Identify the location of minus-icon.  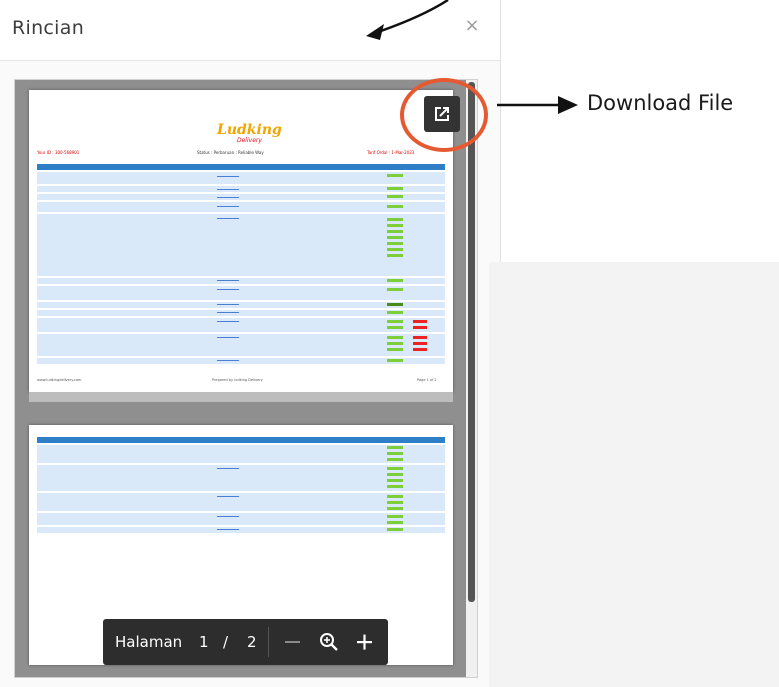
(292, 642).